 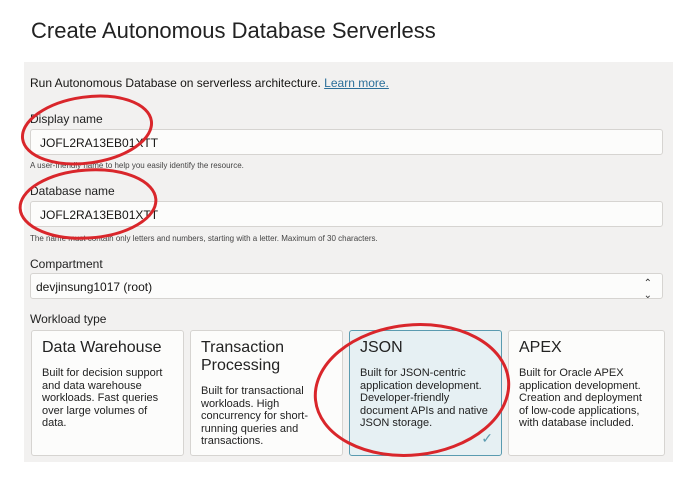 I want to click on database-name-input: JOFL2RA13EB01XTT, so click(x=346, y=214).